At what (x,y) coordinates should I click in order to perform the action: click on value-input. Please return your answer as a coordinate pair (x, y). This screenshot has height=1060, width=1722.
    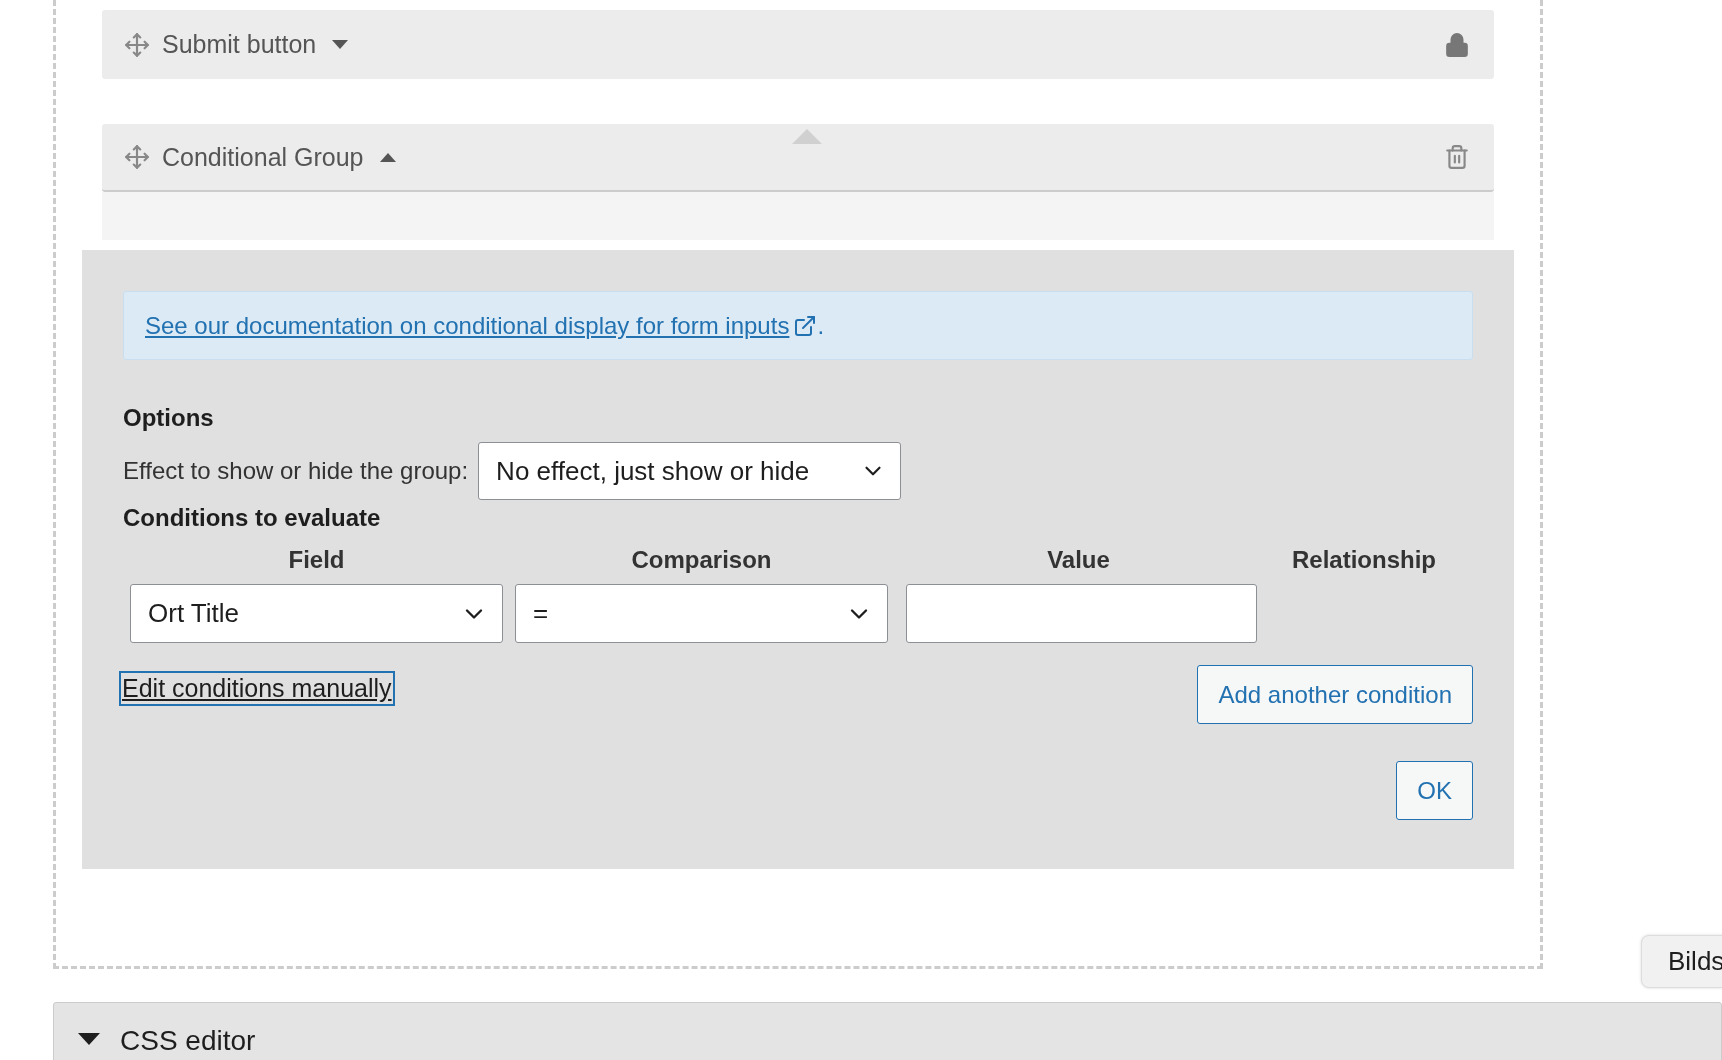
    Looking at the image, I should click on (1081, 613).